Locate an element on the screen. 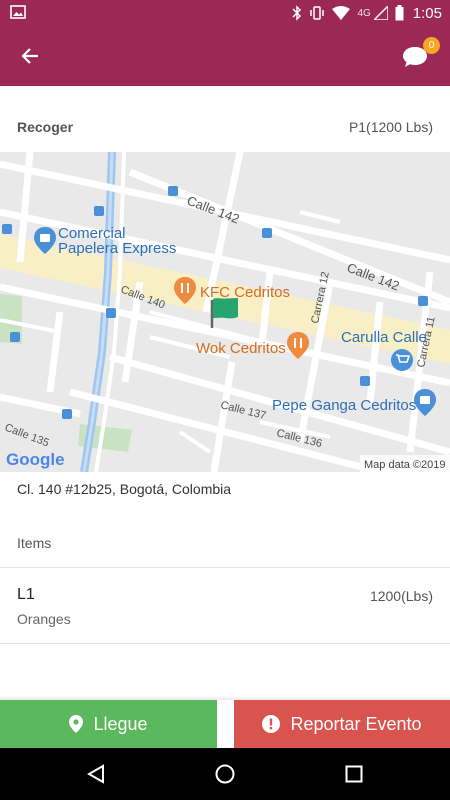 The height and width of the screenshot is (800, 450). poi-label-papelera: Papelera Express is located at coordinates (117, 248).